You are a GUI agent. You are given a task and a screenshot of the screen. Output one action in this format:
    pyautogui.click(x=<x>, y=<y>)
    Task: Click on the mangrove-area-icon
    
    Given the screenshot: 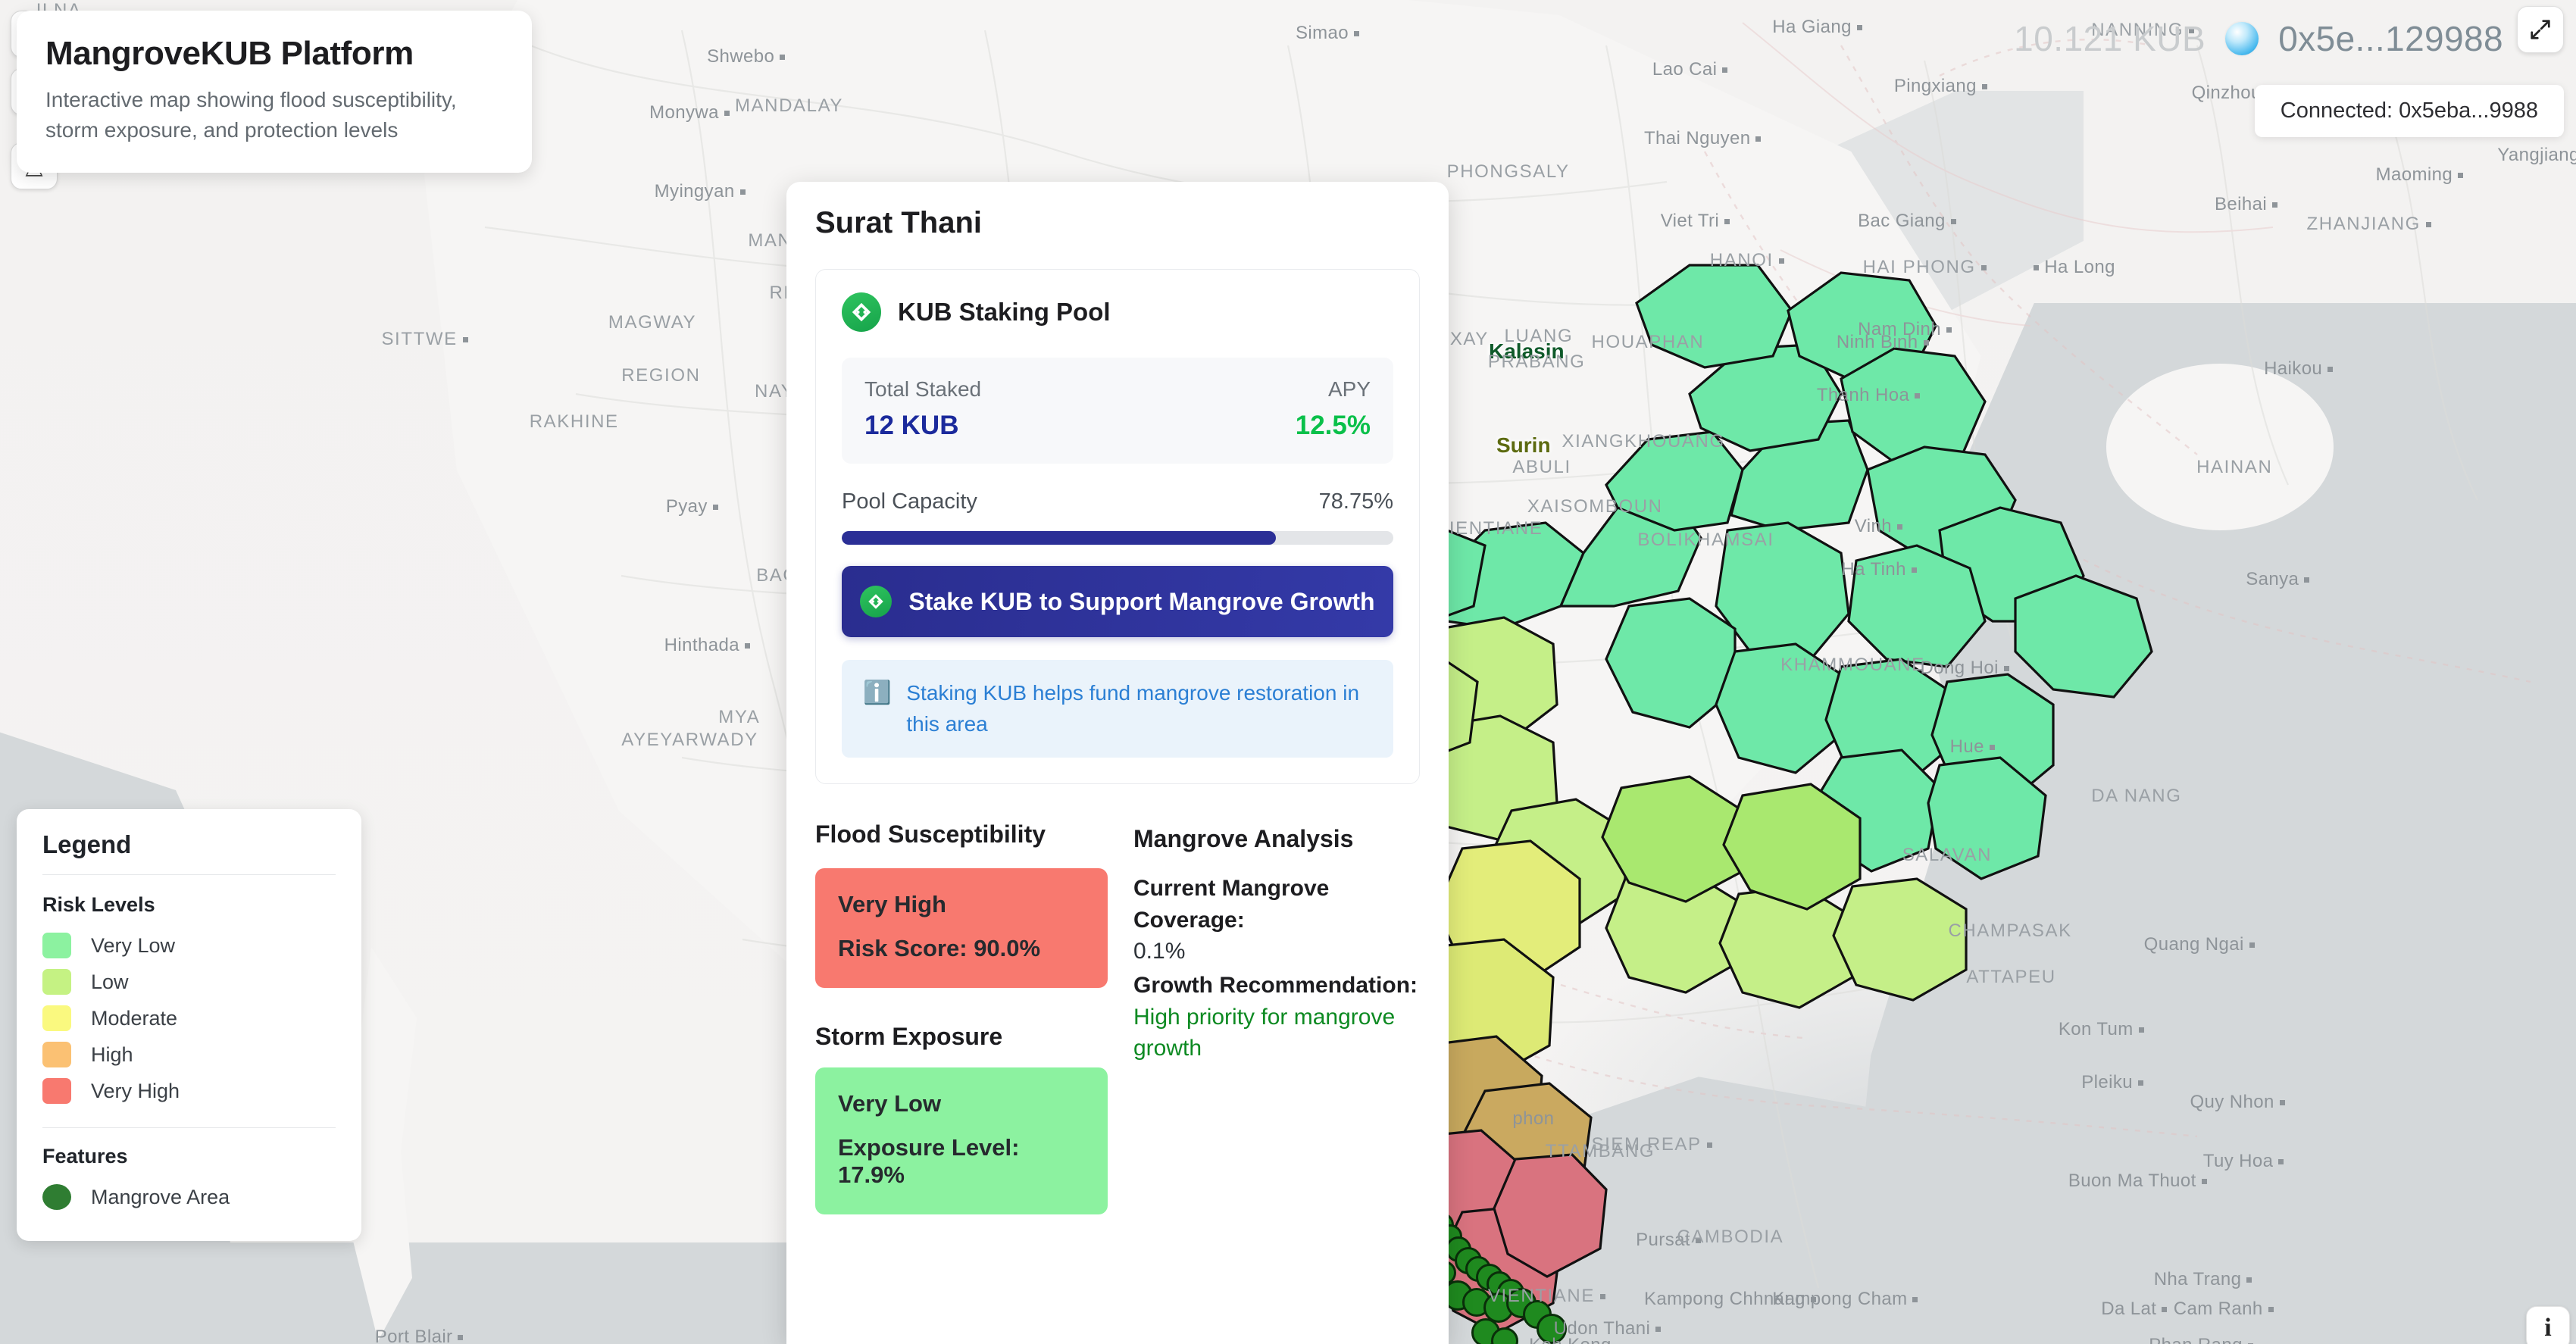 What is the action you would take?
    pyautogui.click(x=57, y=1197)
    